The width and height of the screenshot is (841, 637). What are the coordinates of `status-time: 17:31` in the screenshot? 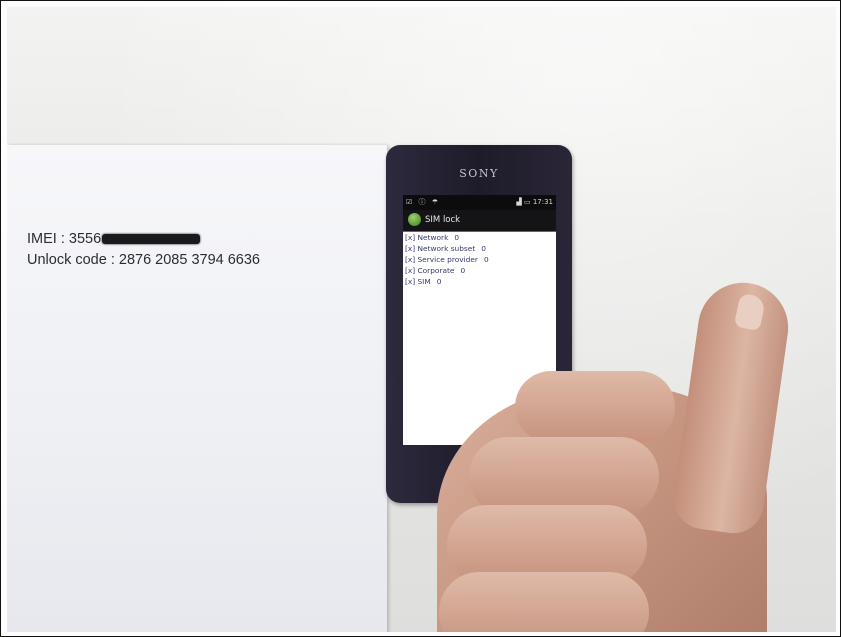 It's located at (542, 202).